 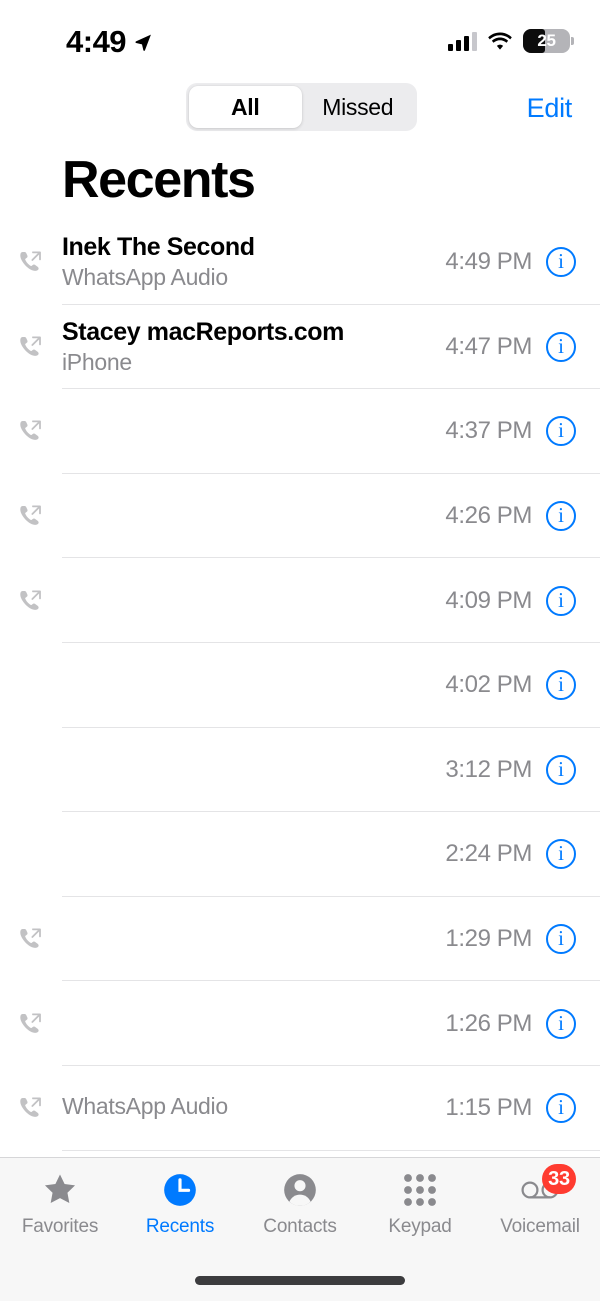 I want to click on call-timestamp: 4:02 PM, so click(x=488, y=685).